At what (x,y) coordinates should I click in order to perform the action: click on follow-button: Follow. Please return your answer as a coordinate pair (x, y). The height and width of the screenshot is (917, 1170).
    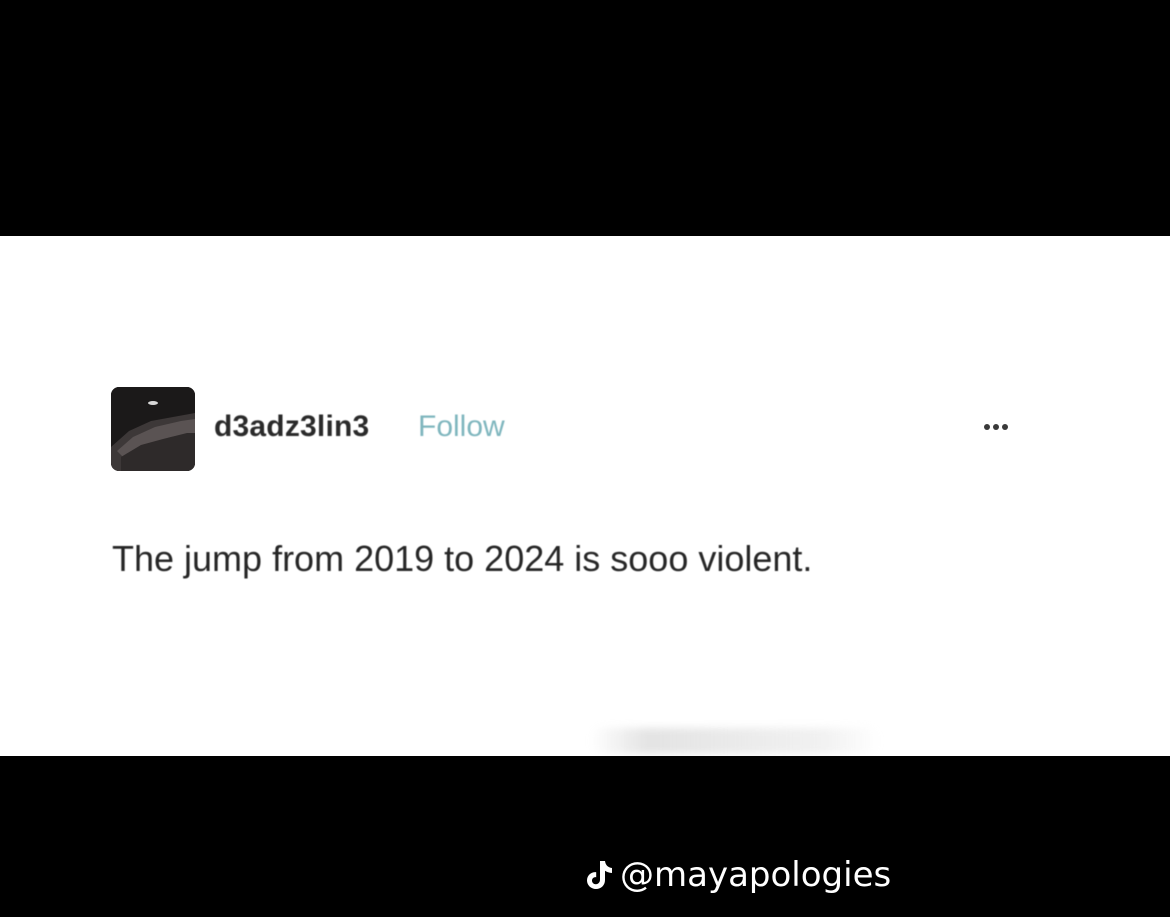
    Looking at the image, I should click on (461, 427).